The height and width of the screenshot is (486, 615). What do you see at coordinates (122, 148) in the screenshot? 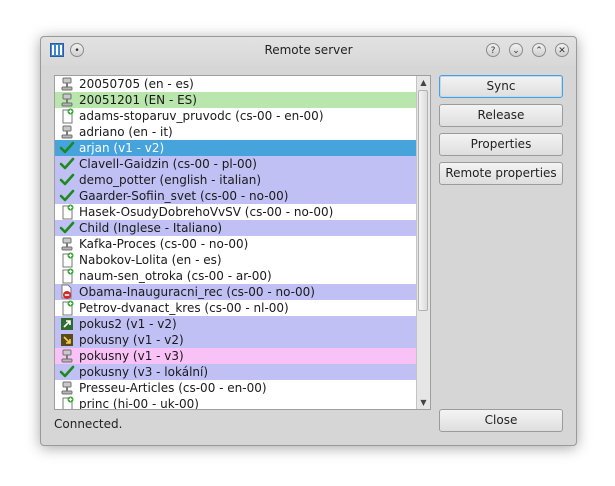
I see `list-item-label: arjan (v1 - v2)` at bounding box center [122, 148].